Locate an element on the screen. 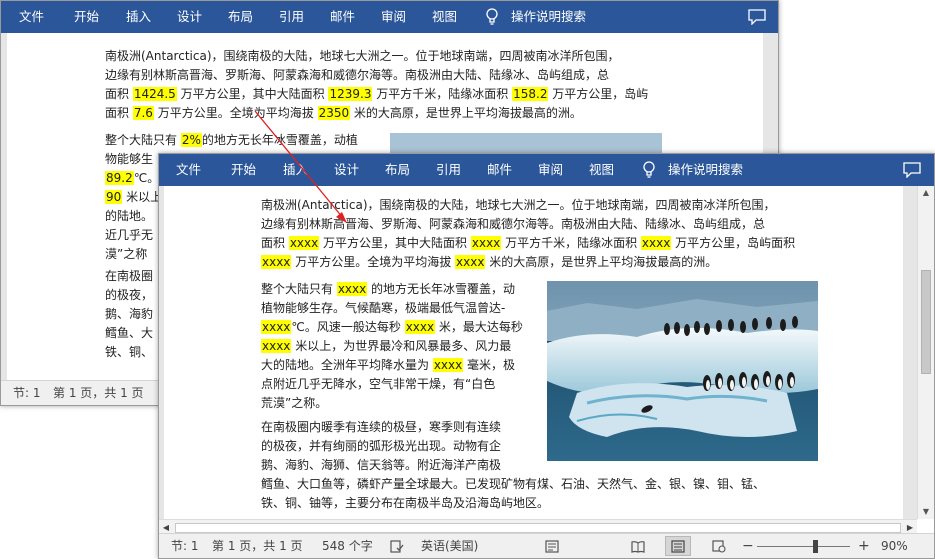 The height and width of the screenshot is (559, 935). zoom-slider-thumb is located at coordinates (815, 546).